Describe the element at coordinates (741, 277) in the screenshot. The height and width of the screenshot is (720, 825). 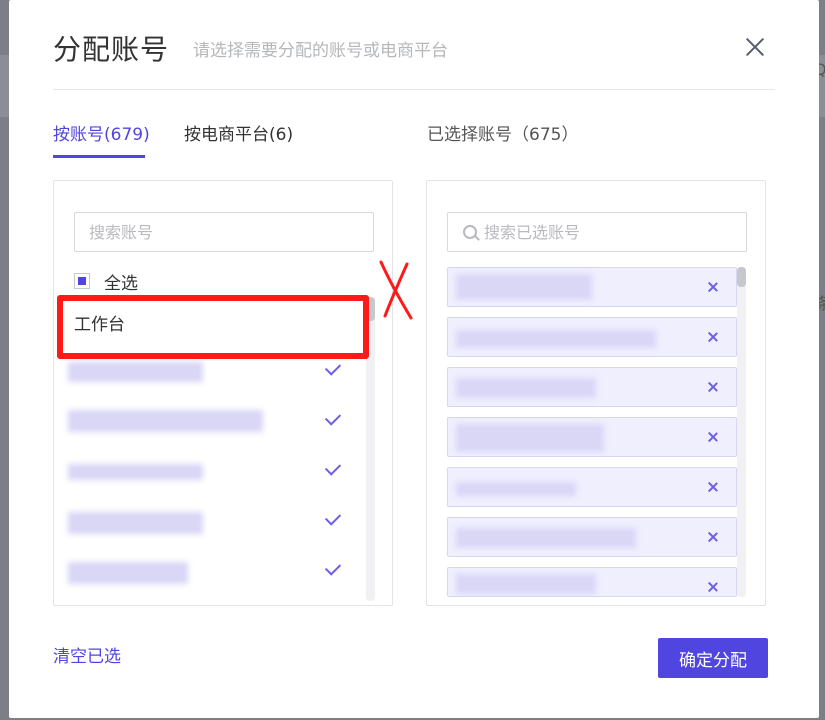
I see `scrollbar-thumb` at that location.